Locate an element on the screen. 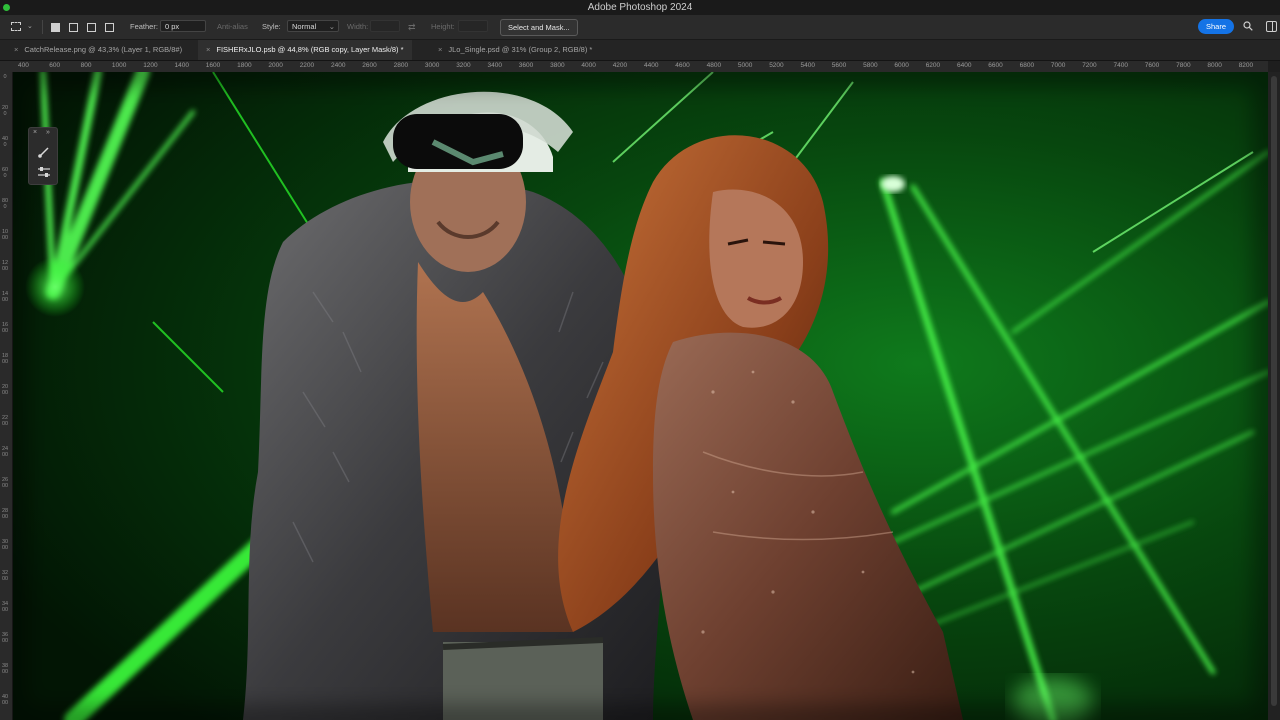  ruler-tick-label: 4200 is located at coordinates (620, 65).